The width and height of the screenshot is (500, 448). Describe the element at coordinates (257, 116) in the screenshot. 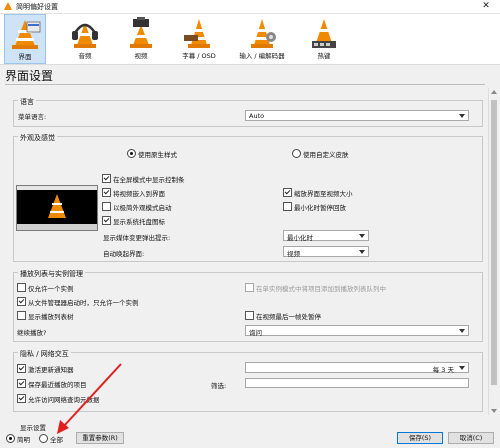

I see `select-value: Auto` at that location.